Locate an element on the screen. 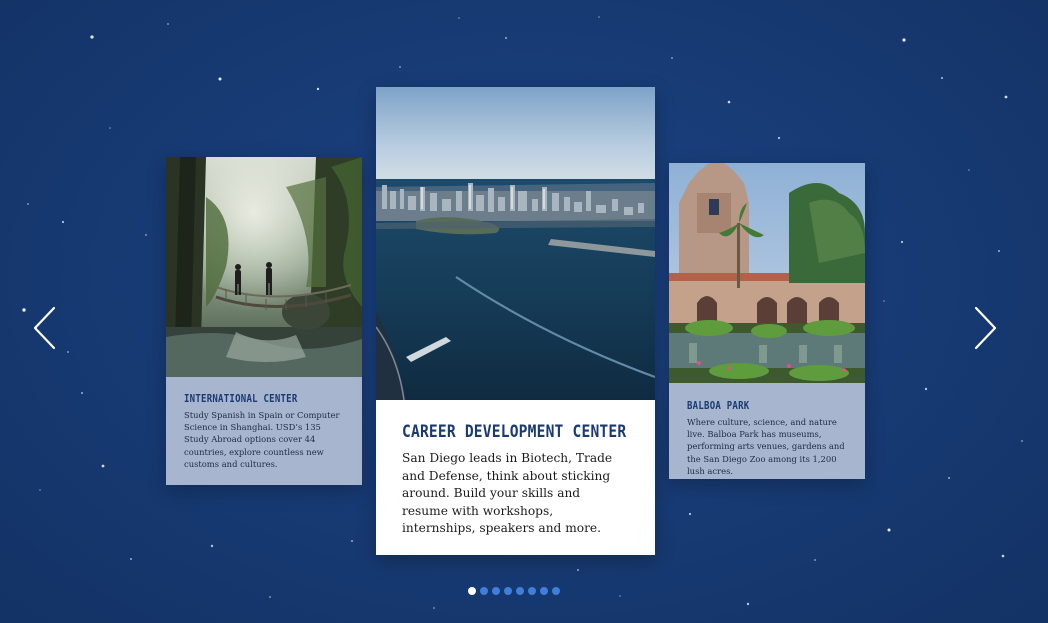 This screenshot has width=1048, height=623. chevron-left-icon is located at coordinates (44, 328).